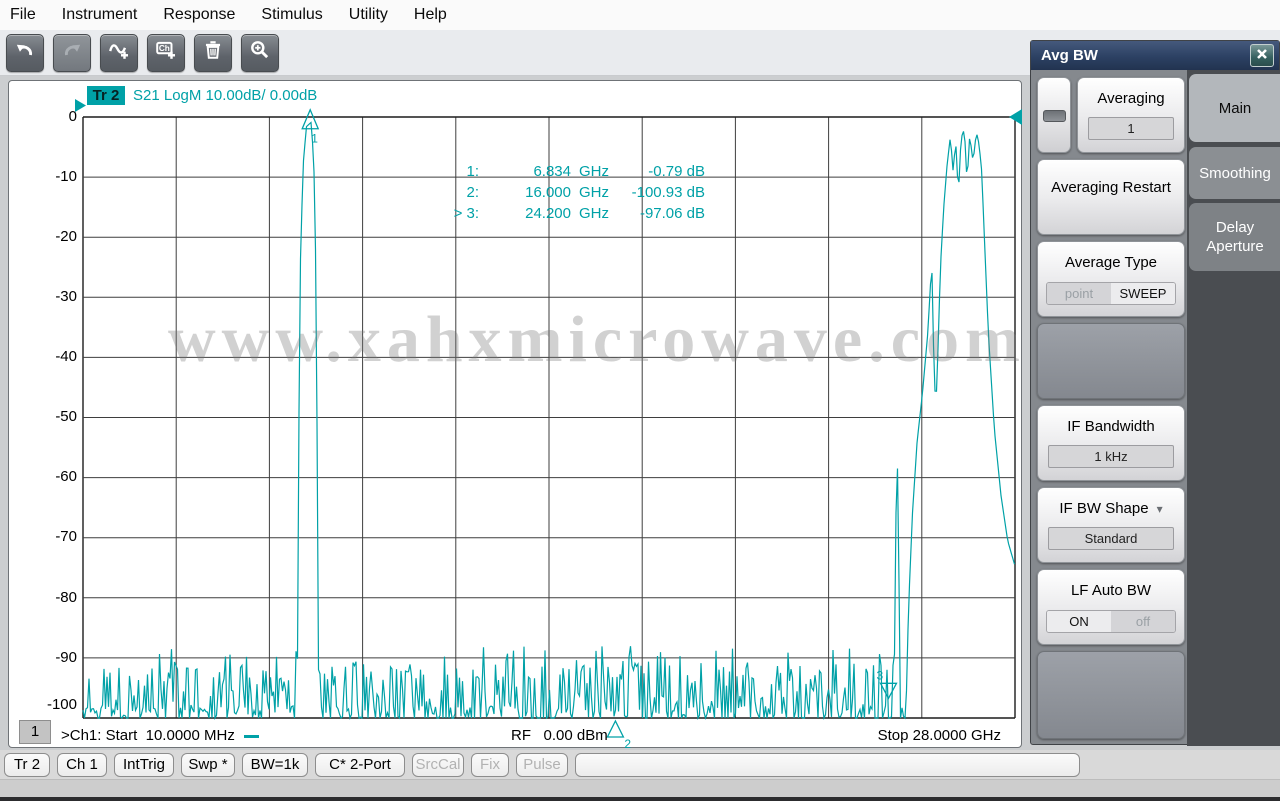 This screenshot has height=801, width=1280. I want to click on status-channel-button: Ch 1, so click(82, 764).